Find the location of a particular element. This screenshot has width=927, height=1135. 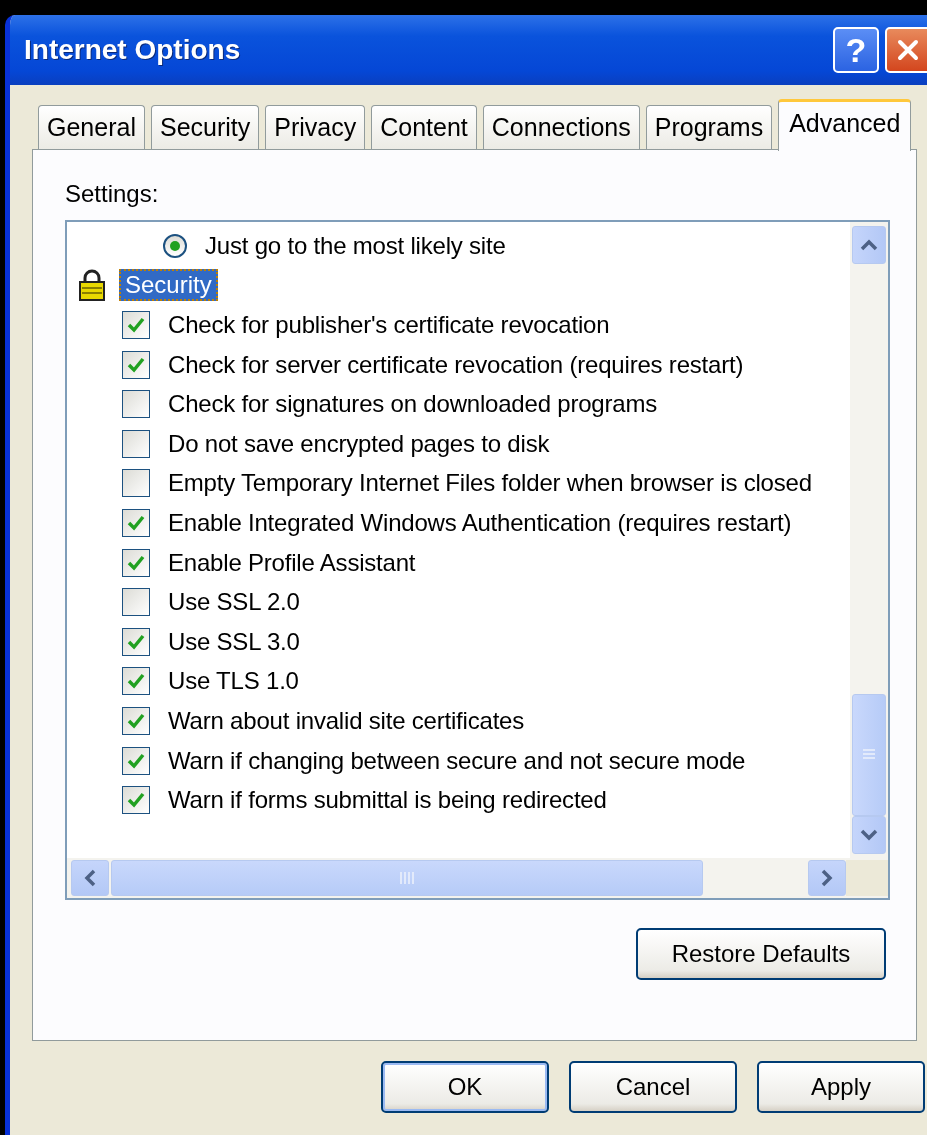

padlock-icon is located at coordinates (92, 285).